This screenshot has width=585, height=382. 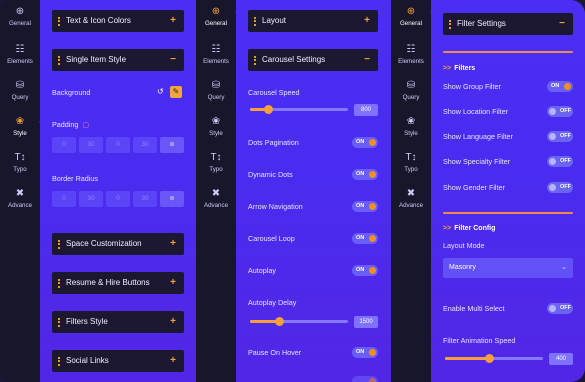 What do you see at coordinates (299, 109) in the screenshot?
I see `carousel-speed-slider` at bounding box center [299, 109].